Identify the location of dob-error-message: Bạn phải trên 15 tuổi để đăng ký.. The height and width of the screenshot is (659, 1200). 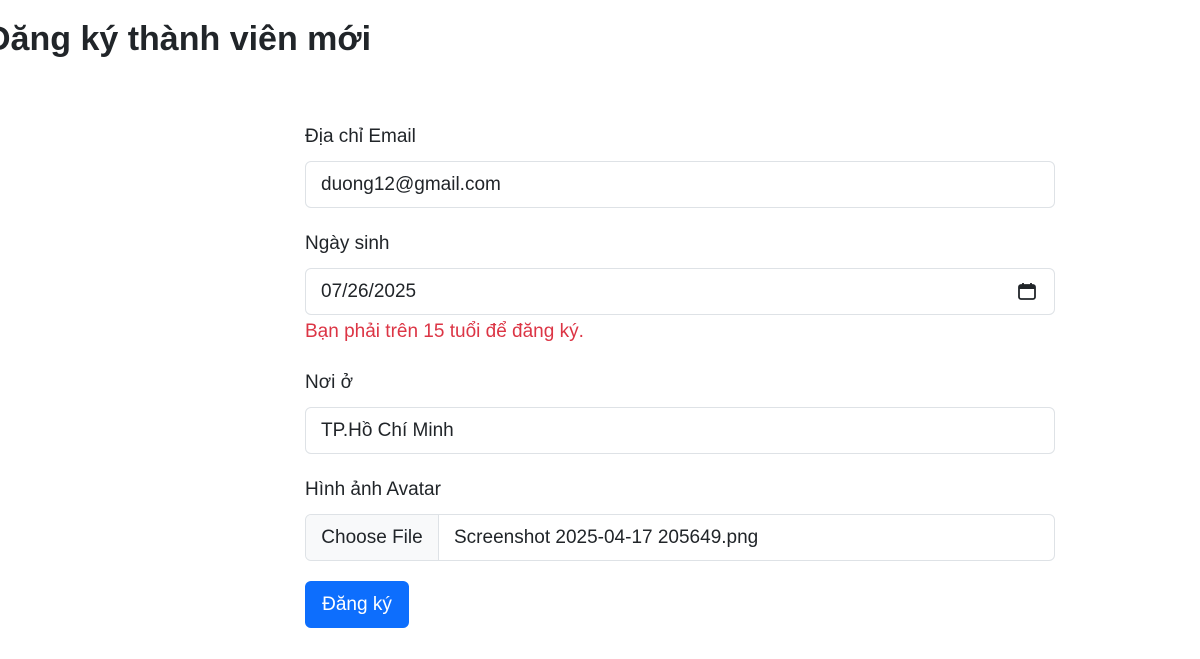
(444, 331).